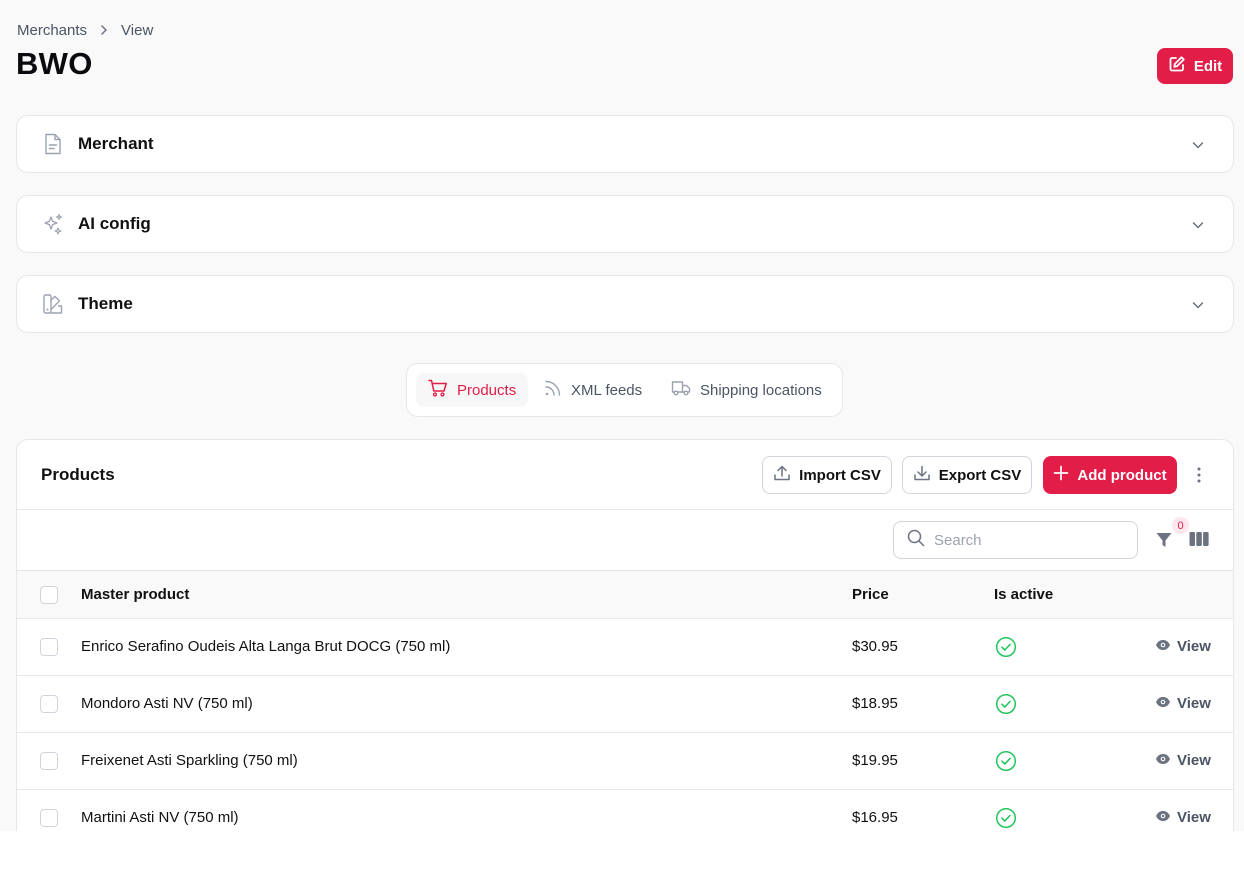  I want to click on section-title: Theme, so click(105, 303).